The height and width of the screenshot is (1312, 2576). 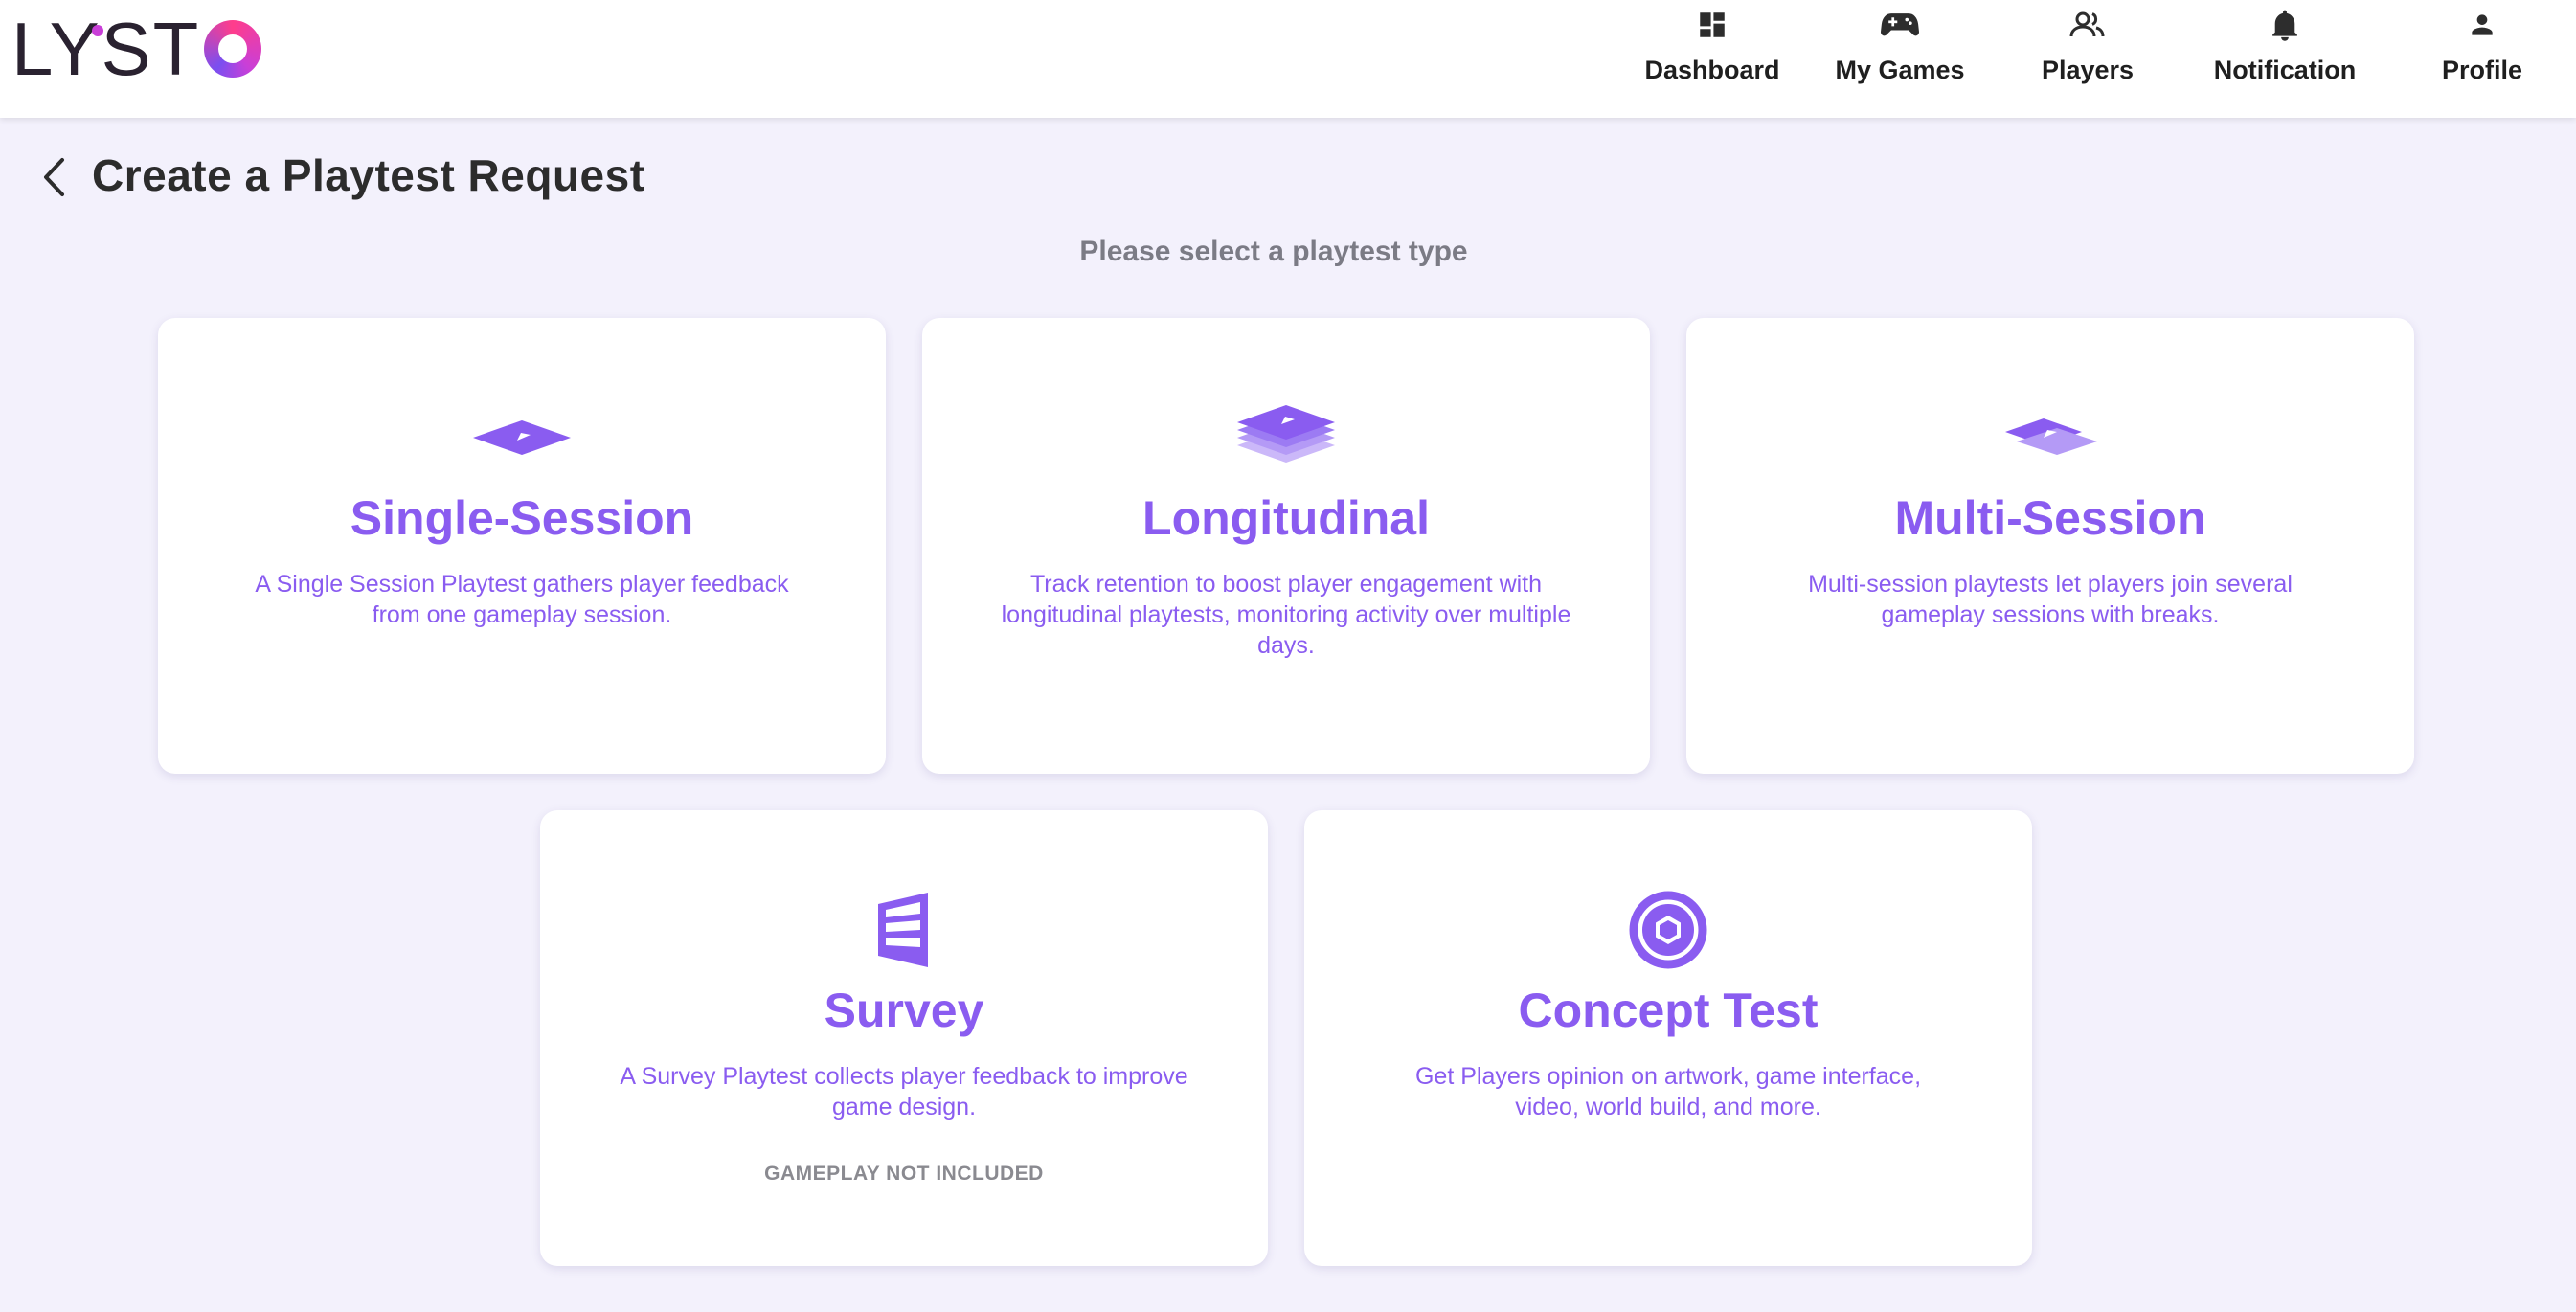 What do you see at coordinates (1712, 25) in the screenshot?
I see `dashboard-icon` at bounding box center [1712, 25].